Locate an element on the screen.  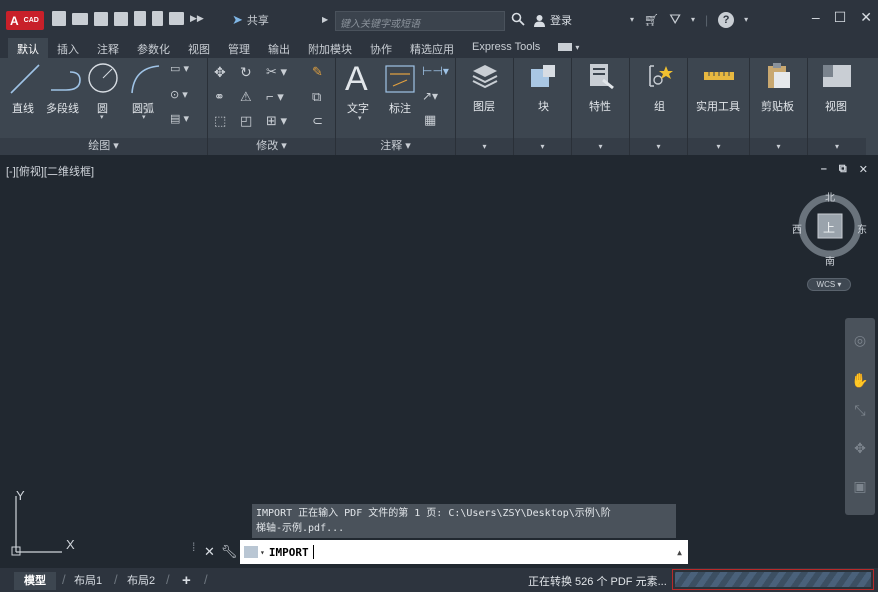
tab-featured-apps: 精选应用 is located at coordinates (432, 48).